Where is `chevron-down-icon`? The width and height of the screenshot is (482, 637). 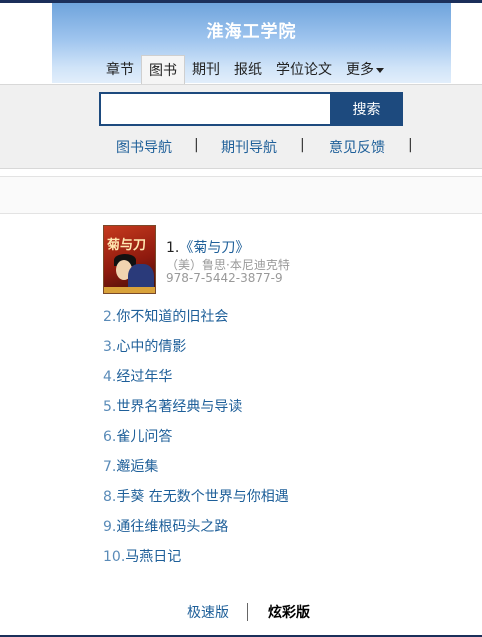 chevron-down-icon is located at coordinates (380, 70).